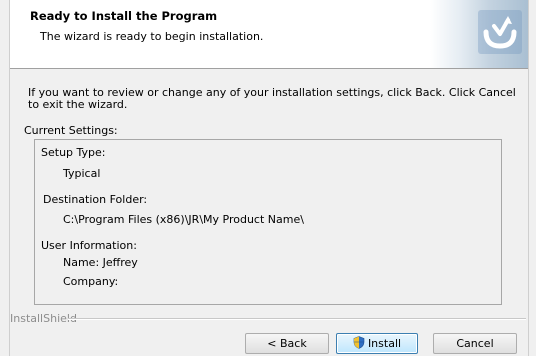  What do you see at coordinates (82, 173) in the screenshot?
I see `setup-type-value: Typical` at bounding box center [82, 173].